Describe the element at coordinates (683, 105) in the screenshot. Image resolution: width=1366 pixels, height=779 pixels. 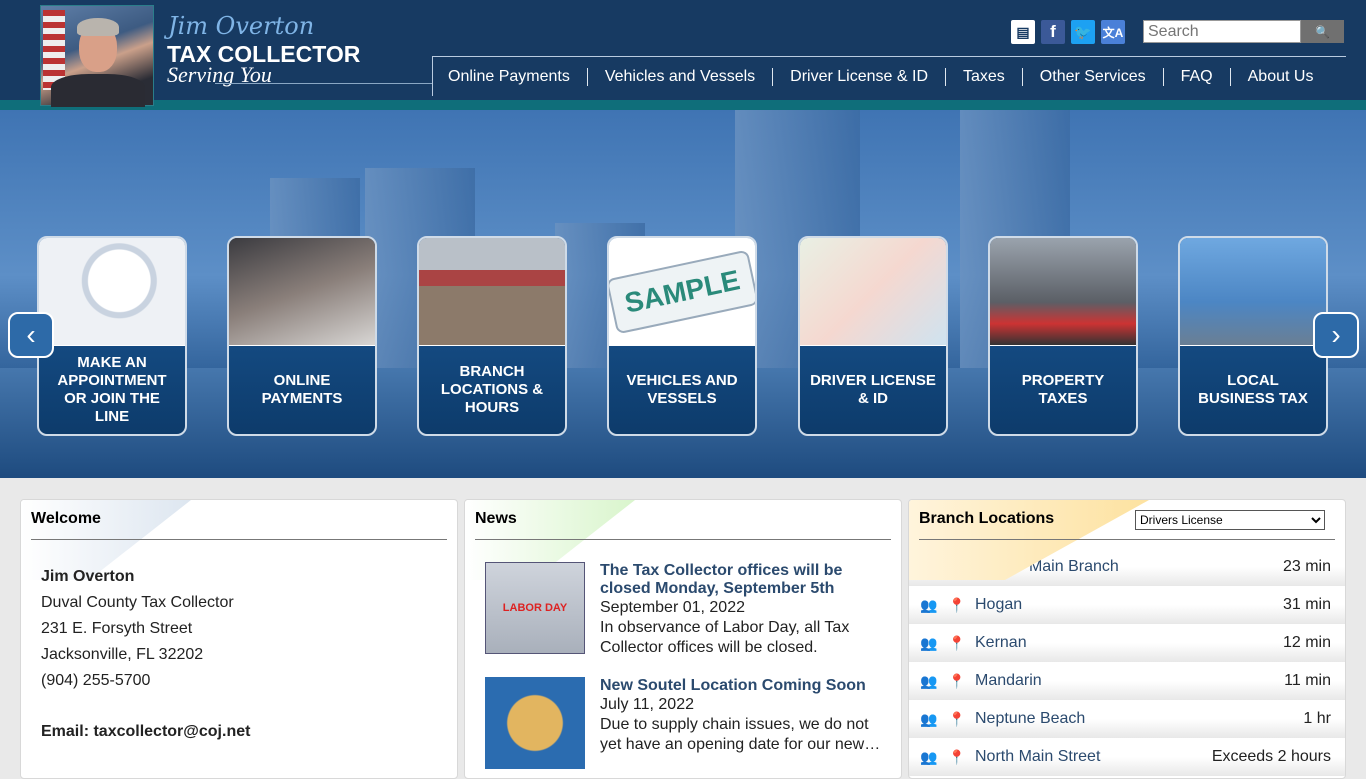
I see `header-stripe` at that location.